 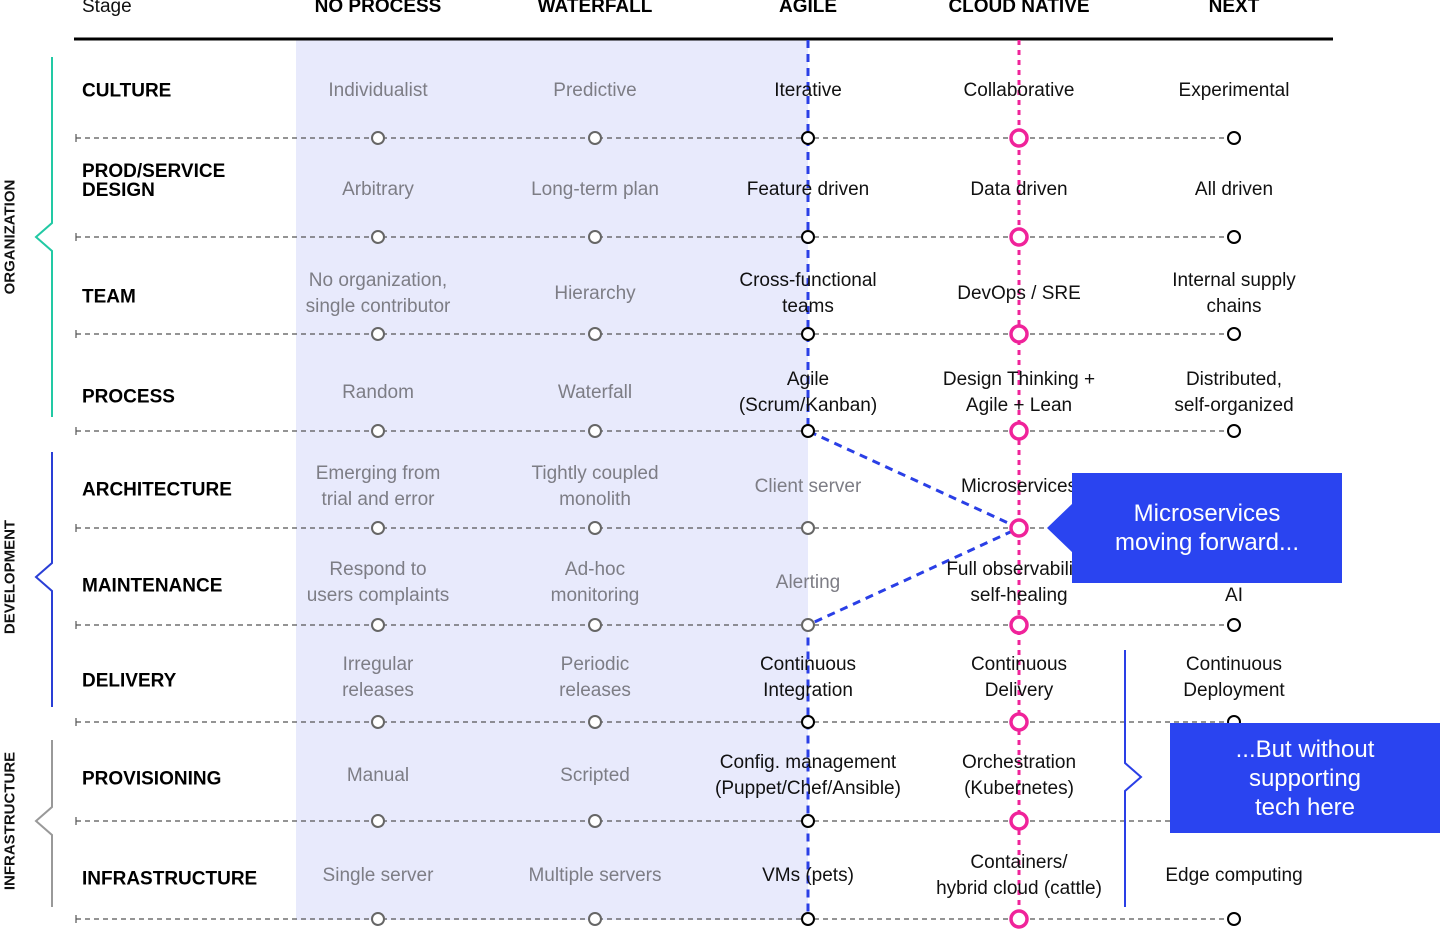 What do you see at coordinates (378, 473) in the screenshot?
I see `cell-line: Emerging from` at bounding box center [378, 473].